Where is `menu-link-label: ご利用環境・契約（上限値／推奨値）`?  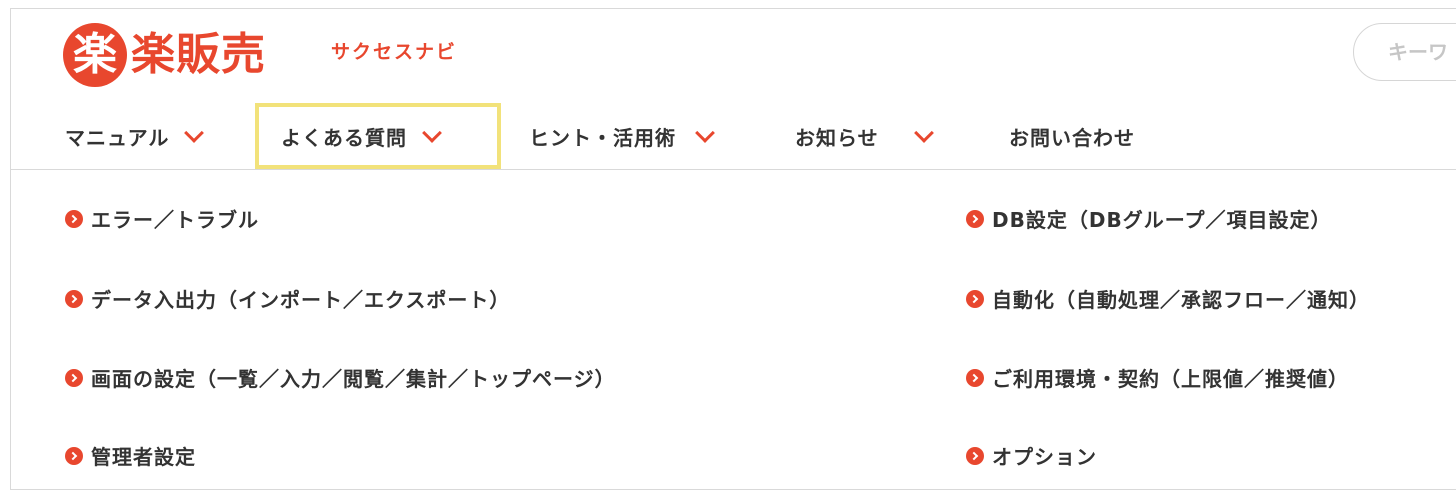 menu-link-label: ご利用環境・契約（上限値／推奨値） is located at coordinates (1170, 379).